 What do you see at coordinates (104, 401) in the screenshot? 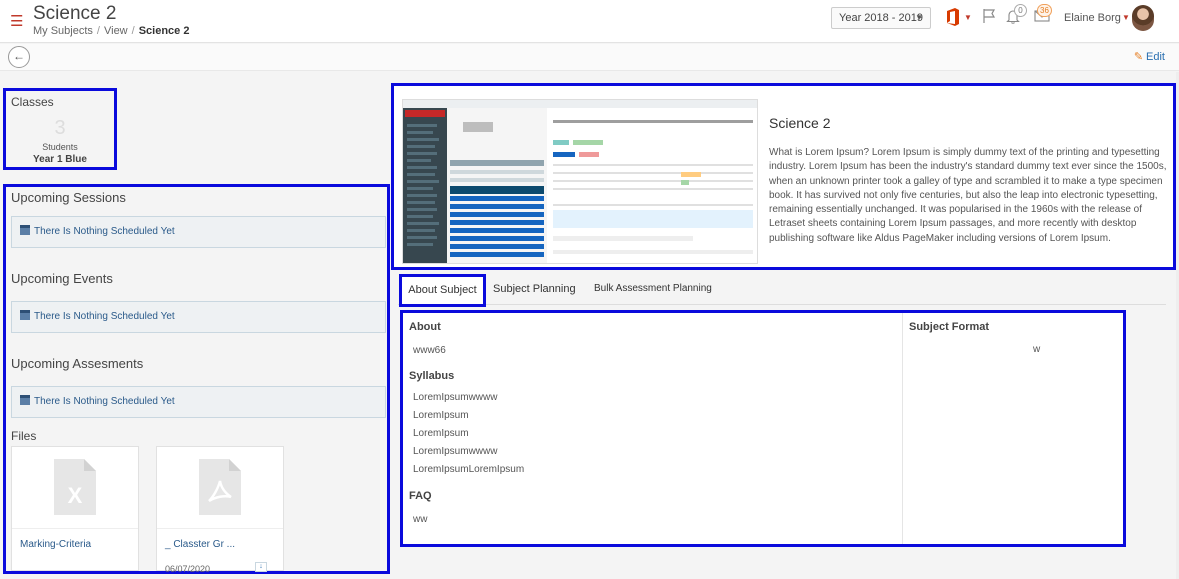
I see `assessments-empty-text: There Is Nothing Scheduled Yet` at bounding box center [104, 401].